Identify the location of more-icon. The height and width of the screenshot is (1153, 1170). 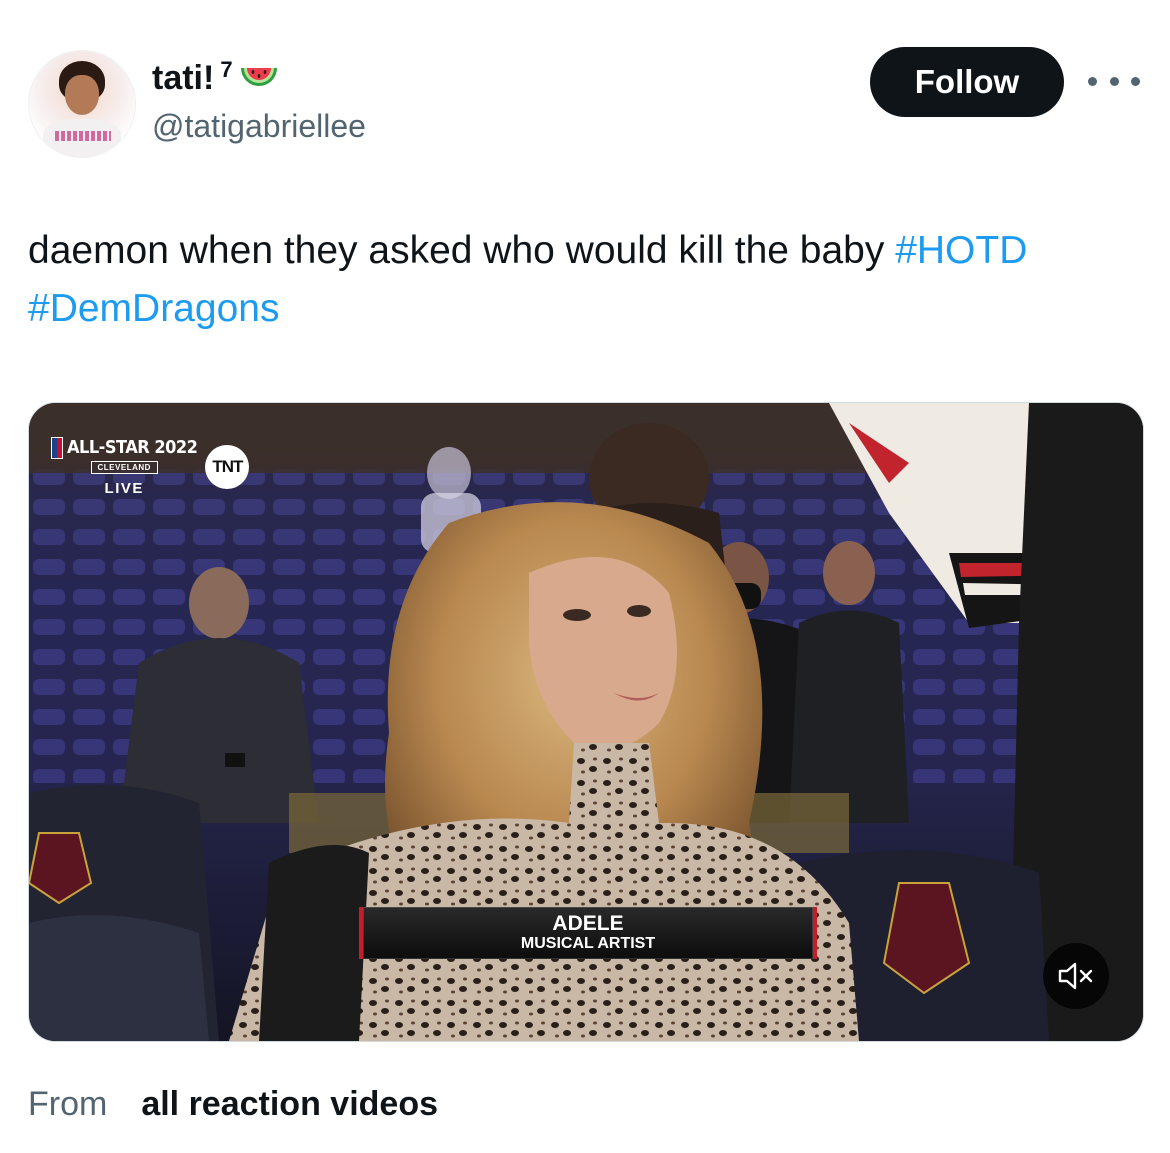
(1114, 81).